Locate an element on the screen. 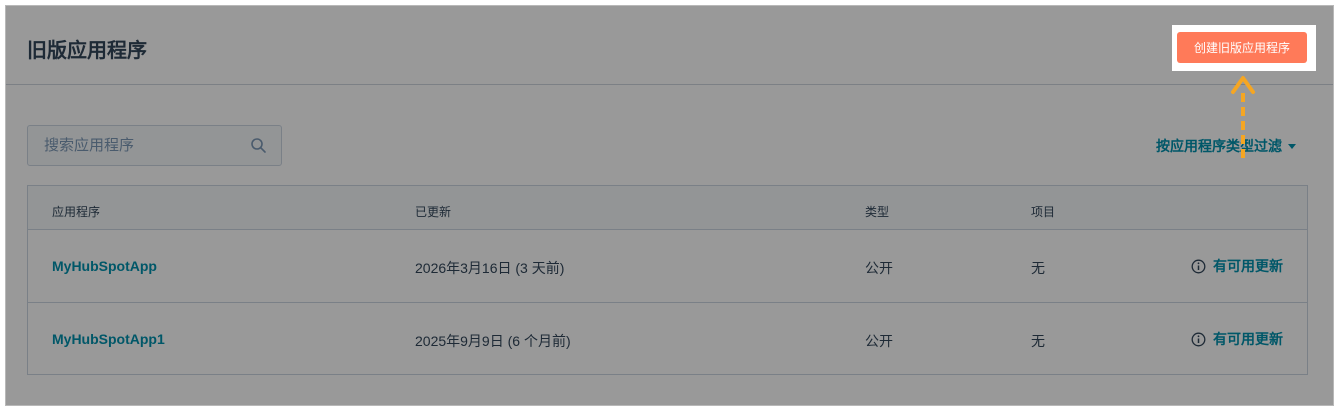 The height and width of the screenshot is (411, 1339). arrow-up-icon is located at coordinates (1243, 117).